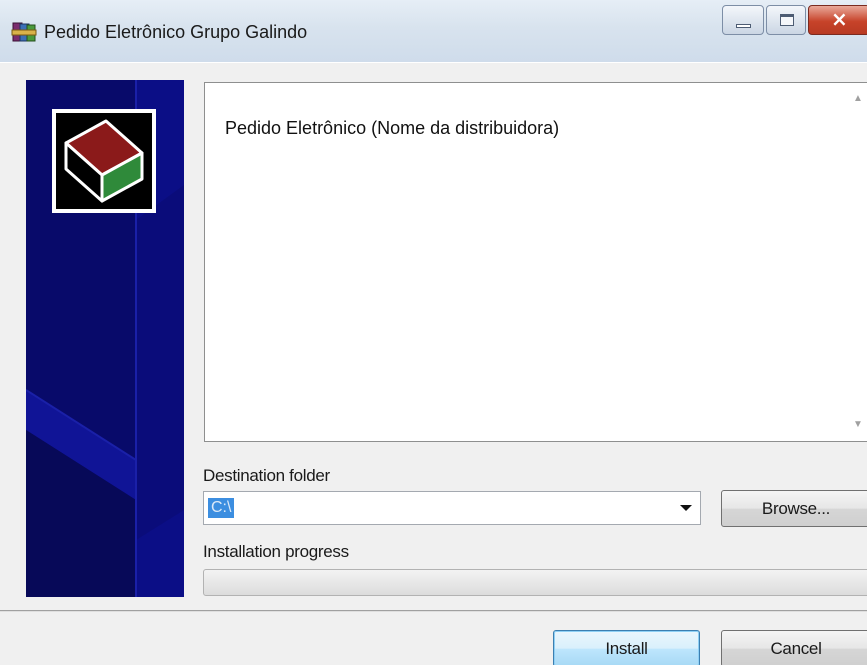 The width and height of the screenshot is (867, 665). What do you see at coordinates (221, 508) in the screenshot?
I see `destination-folder-value: C:\` at bounding box center [221, 508].